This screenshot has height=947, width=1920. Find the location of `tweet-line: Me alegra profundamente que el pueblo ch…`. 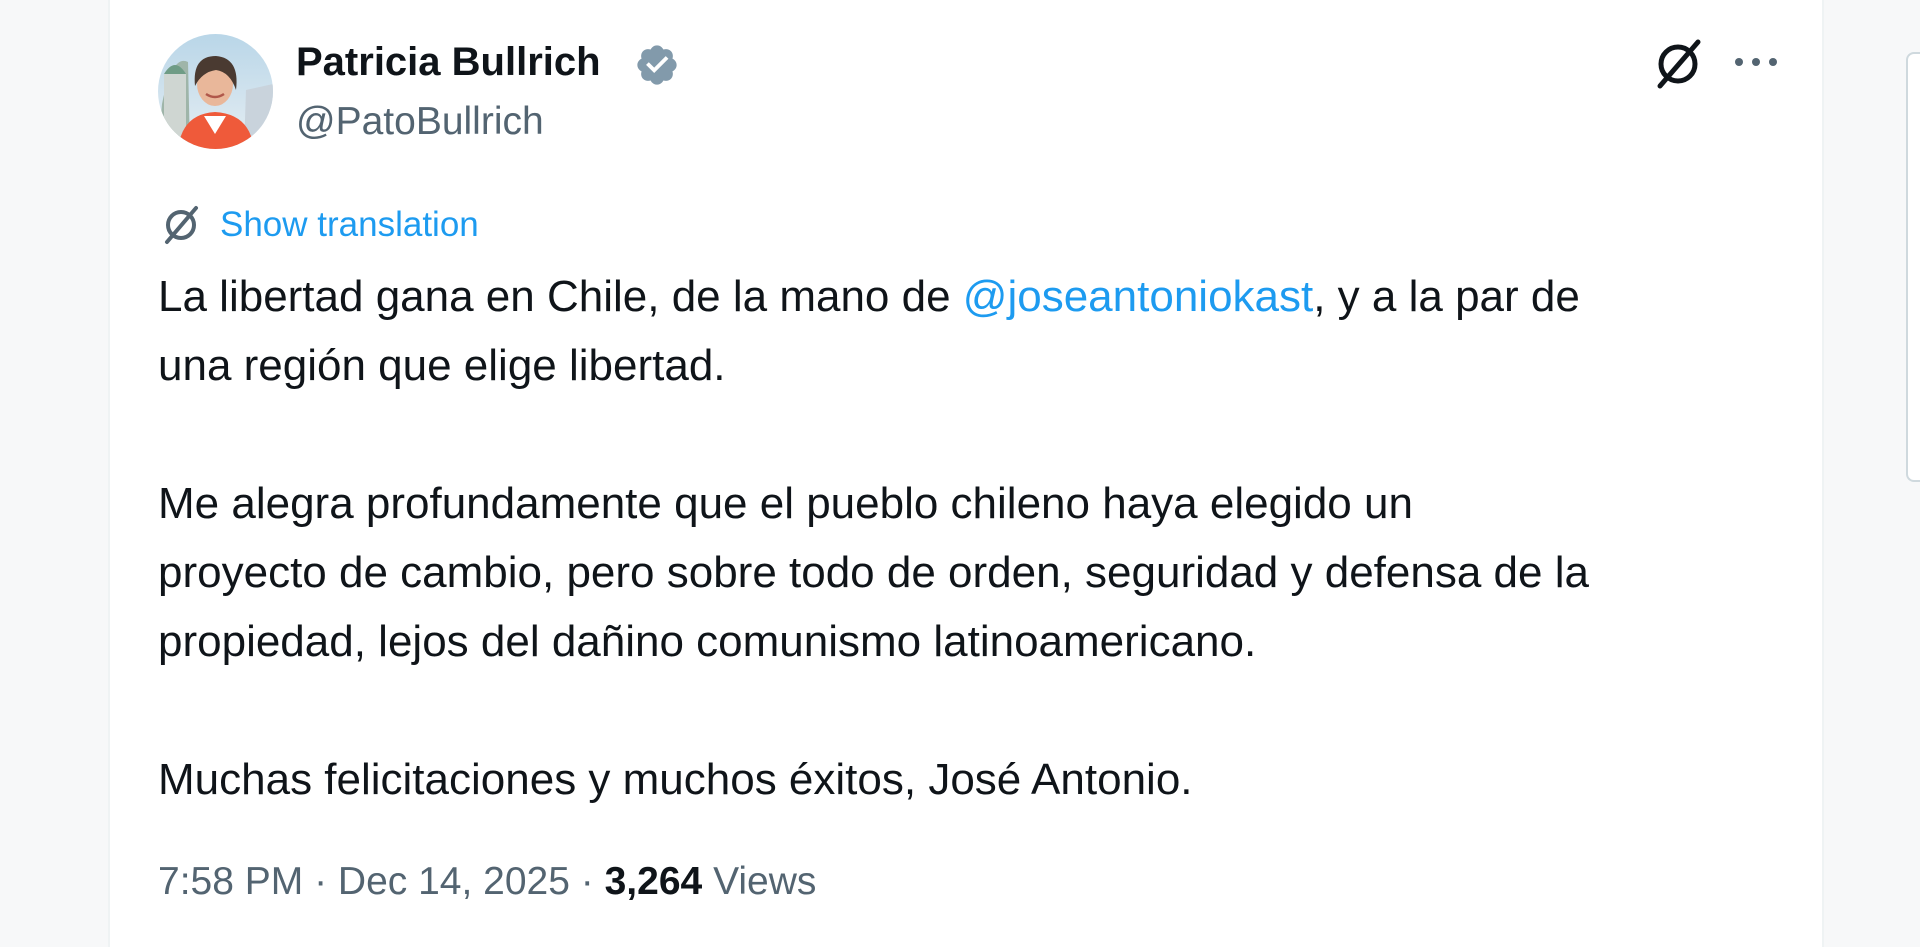

tweet-line: Me alegra profundamente que el pueblo ch… is located at coordinates (785, 503).